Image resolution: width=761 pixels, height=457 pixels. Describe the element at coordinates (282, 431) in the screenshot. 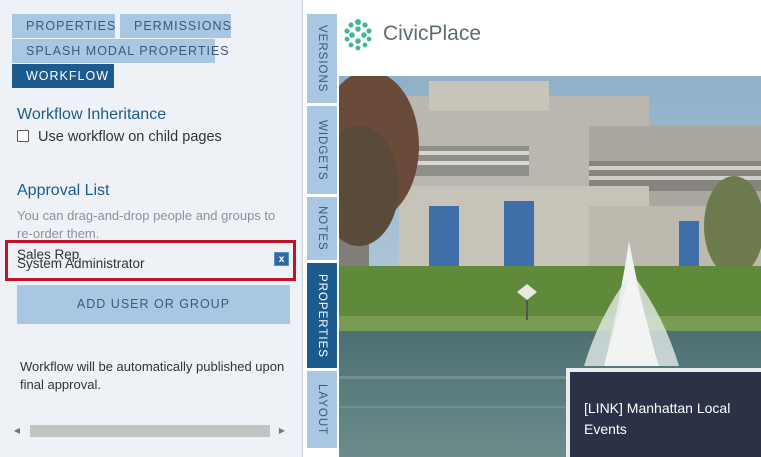

I see `scroll-right-icon: ▶` at that location.